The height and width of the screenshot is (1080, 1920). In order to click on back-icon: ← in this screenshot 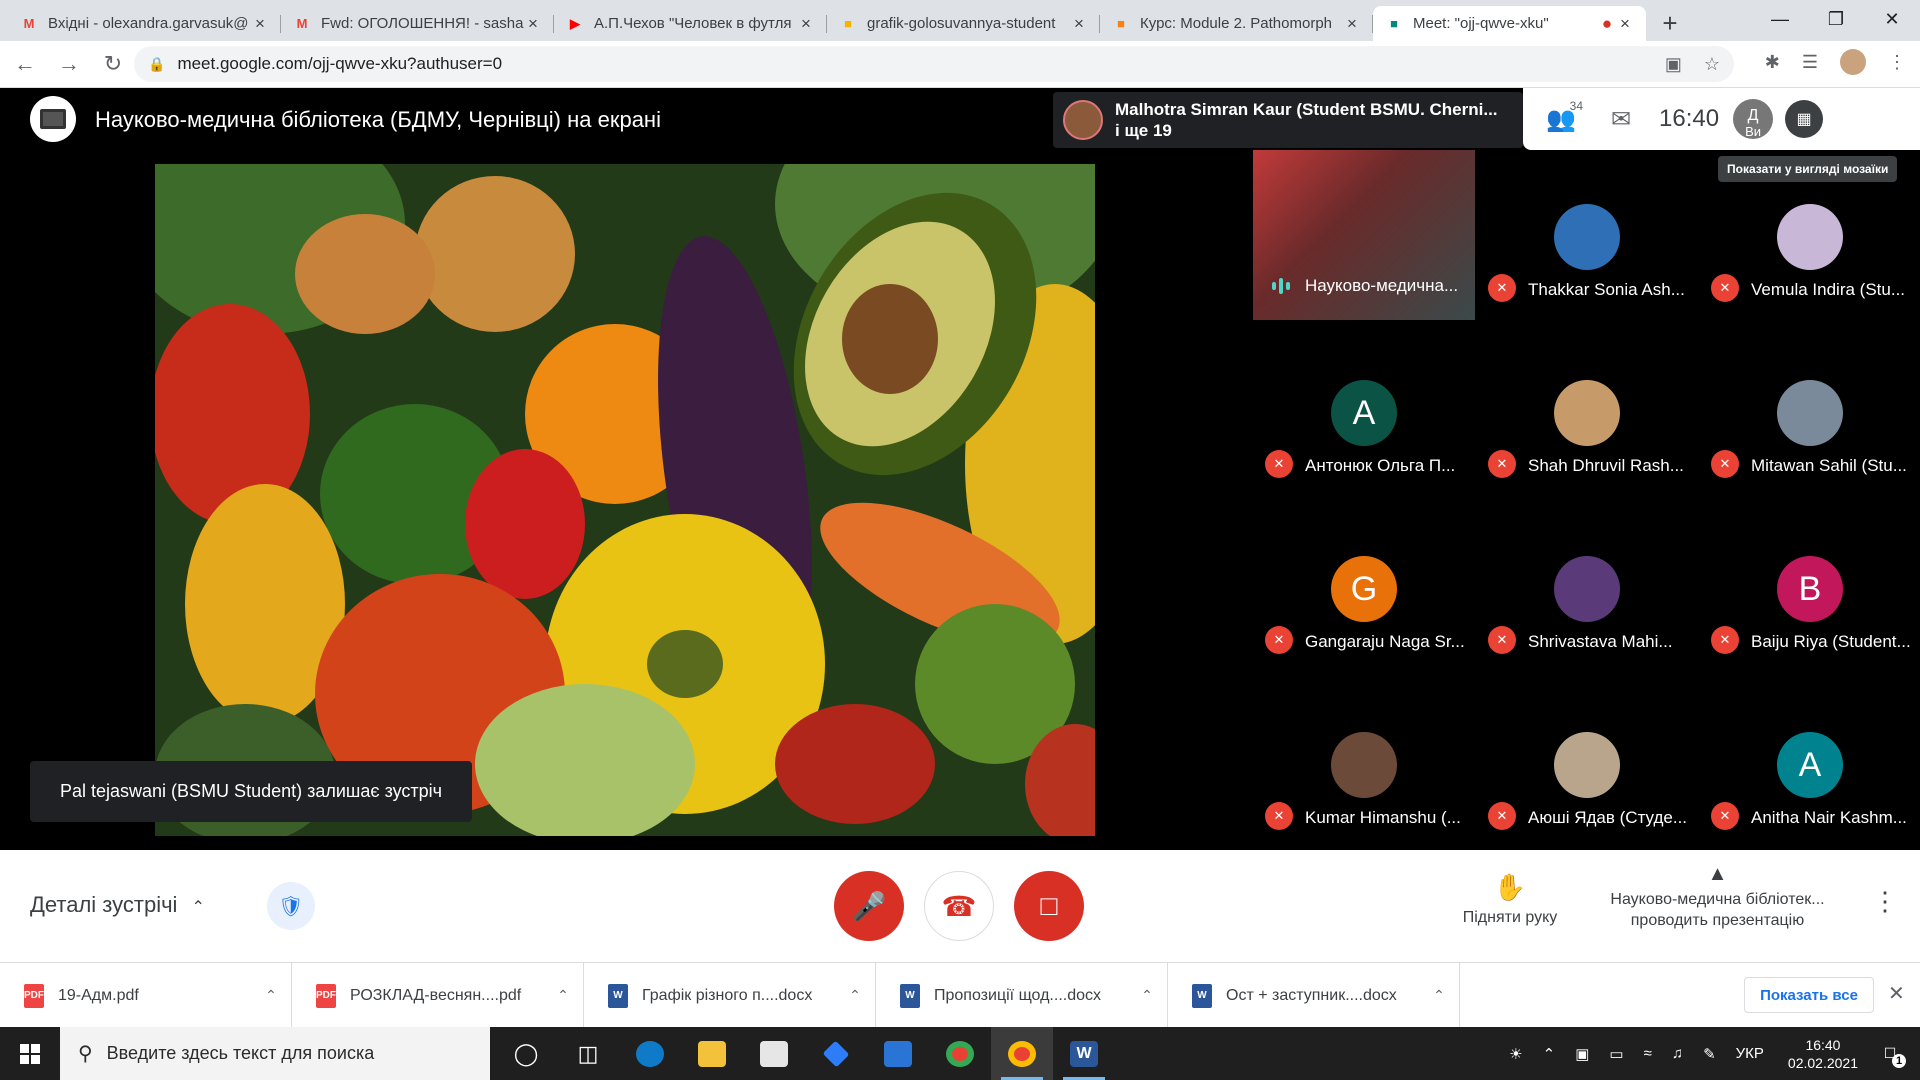, I will do `click(25, 64)`.